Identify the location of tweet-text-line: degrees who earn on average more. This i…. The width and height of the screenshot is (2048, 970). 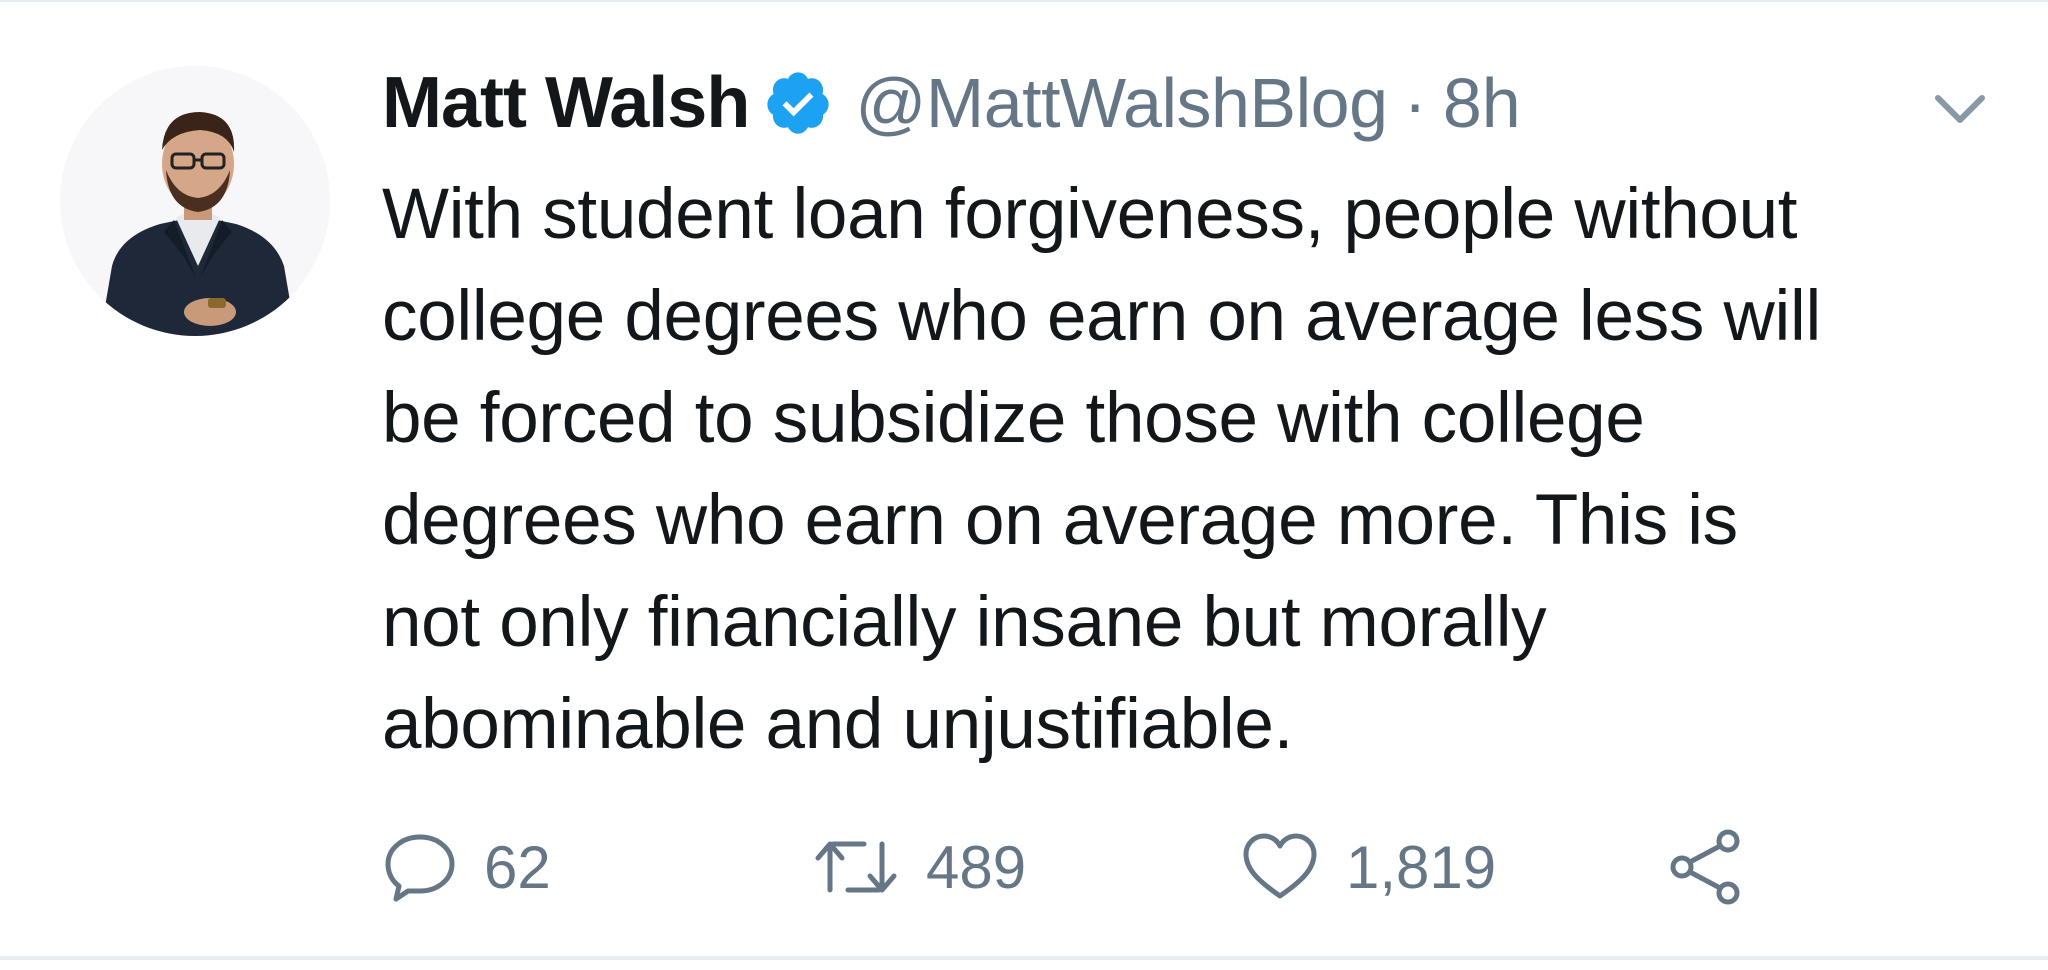
(1060, 520).